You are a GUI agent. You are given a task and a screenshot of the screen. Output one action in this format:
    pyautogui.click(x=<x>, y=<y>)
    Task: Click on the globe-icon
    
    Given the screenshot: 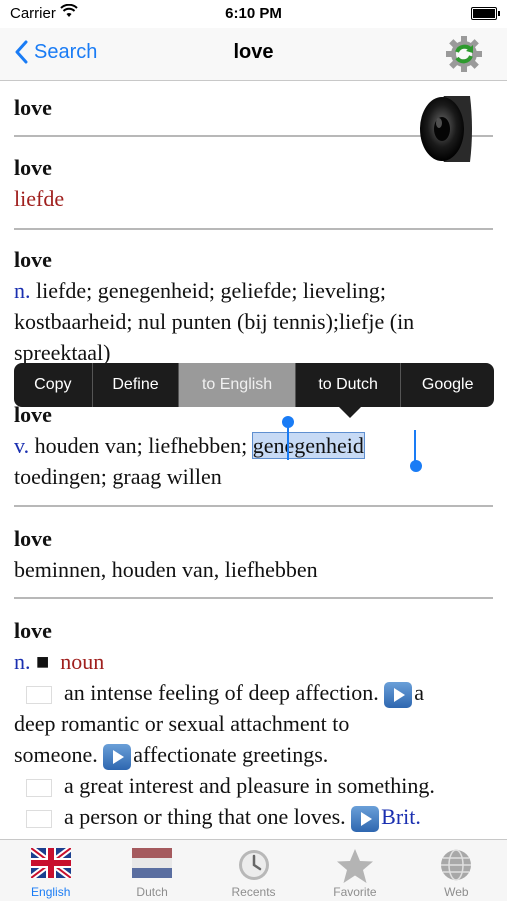 What is the action you would take?
    pyautogui.click(x=456, y=865)
    